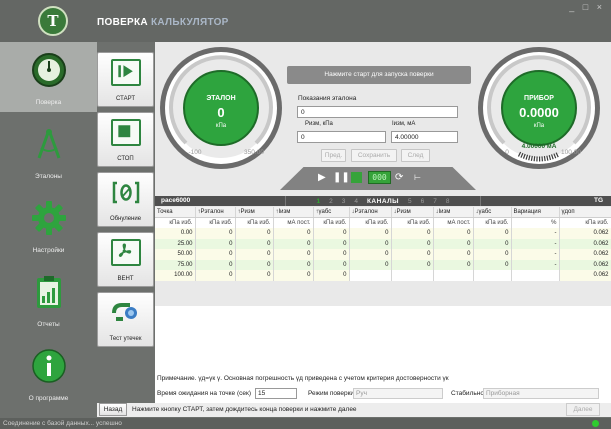 The height and width of the screenshot is (429, 611). What do you see at coordinates (53, 21) in the screenshot?
I see `logo-letter: T` at bounding box center [53, 21].